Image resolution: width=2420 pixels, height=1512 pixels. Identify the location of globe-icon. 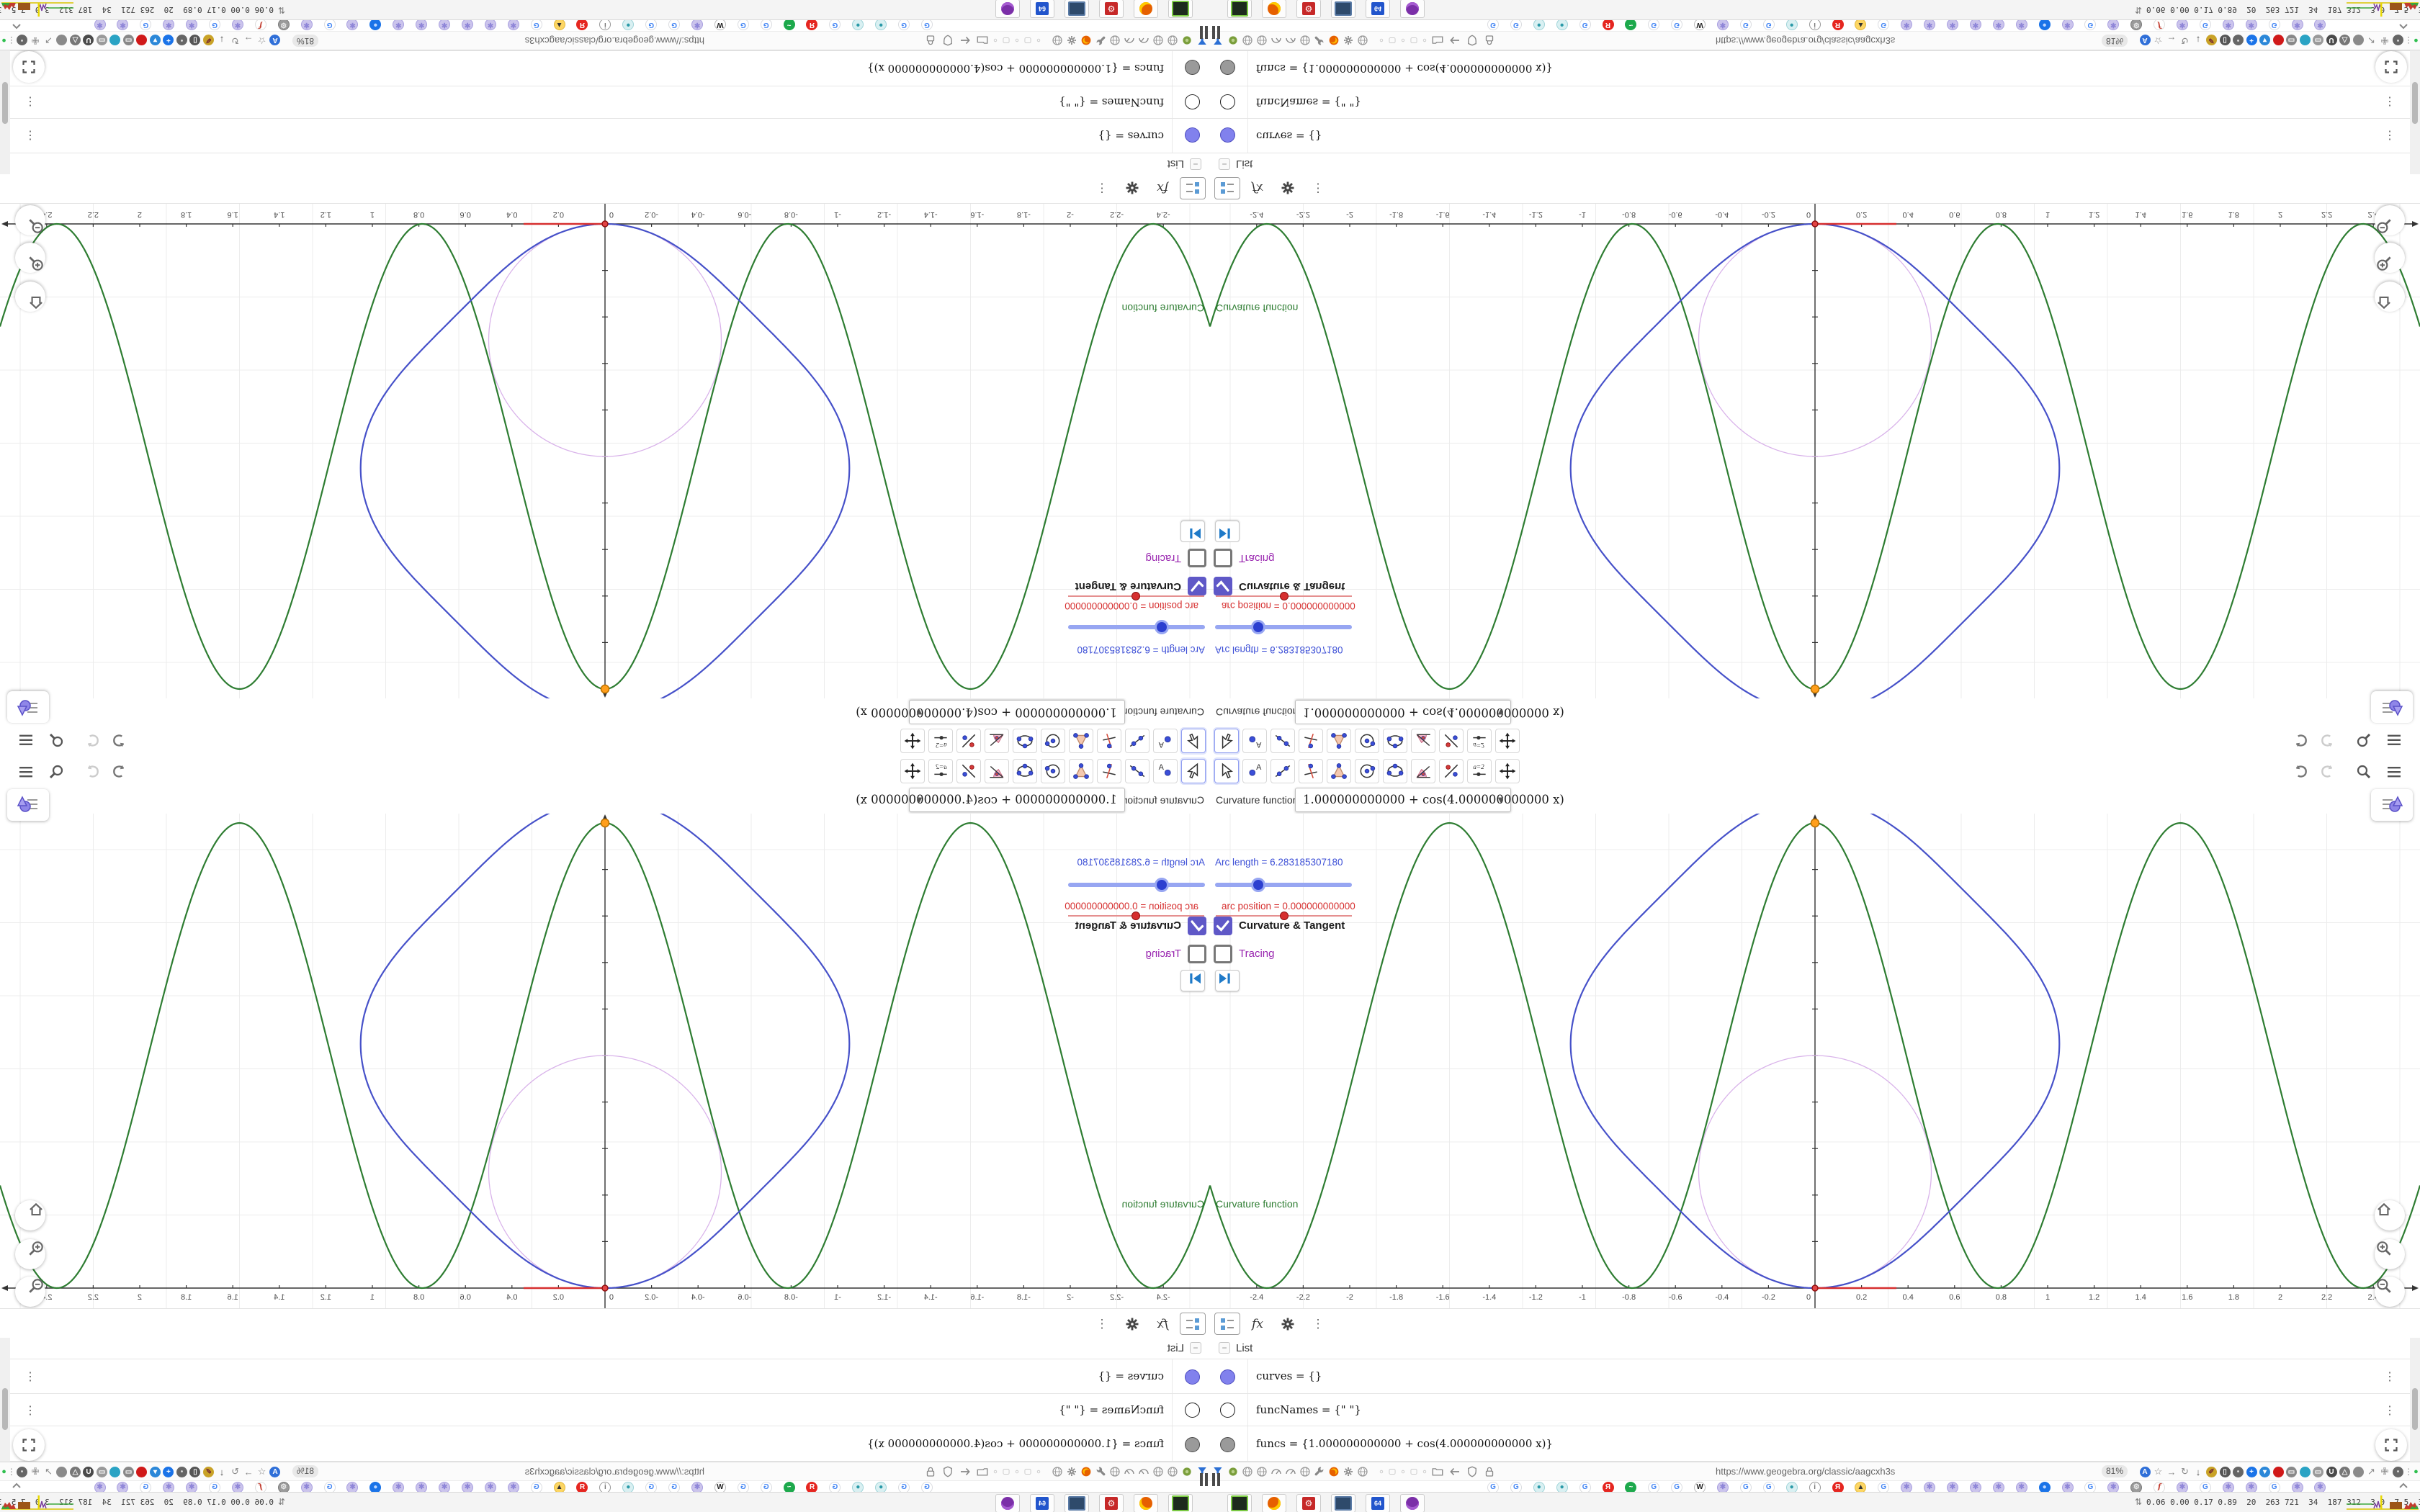
(1305, 1471).